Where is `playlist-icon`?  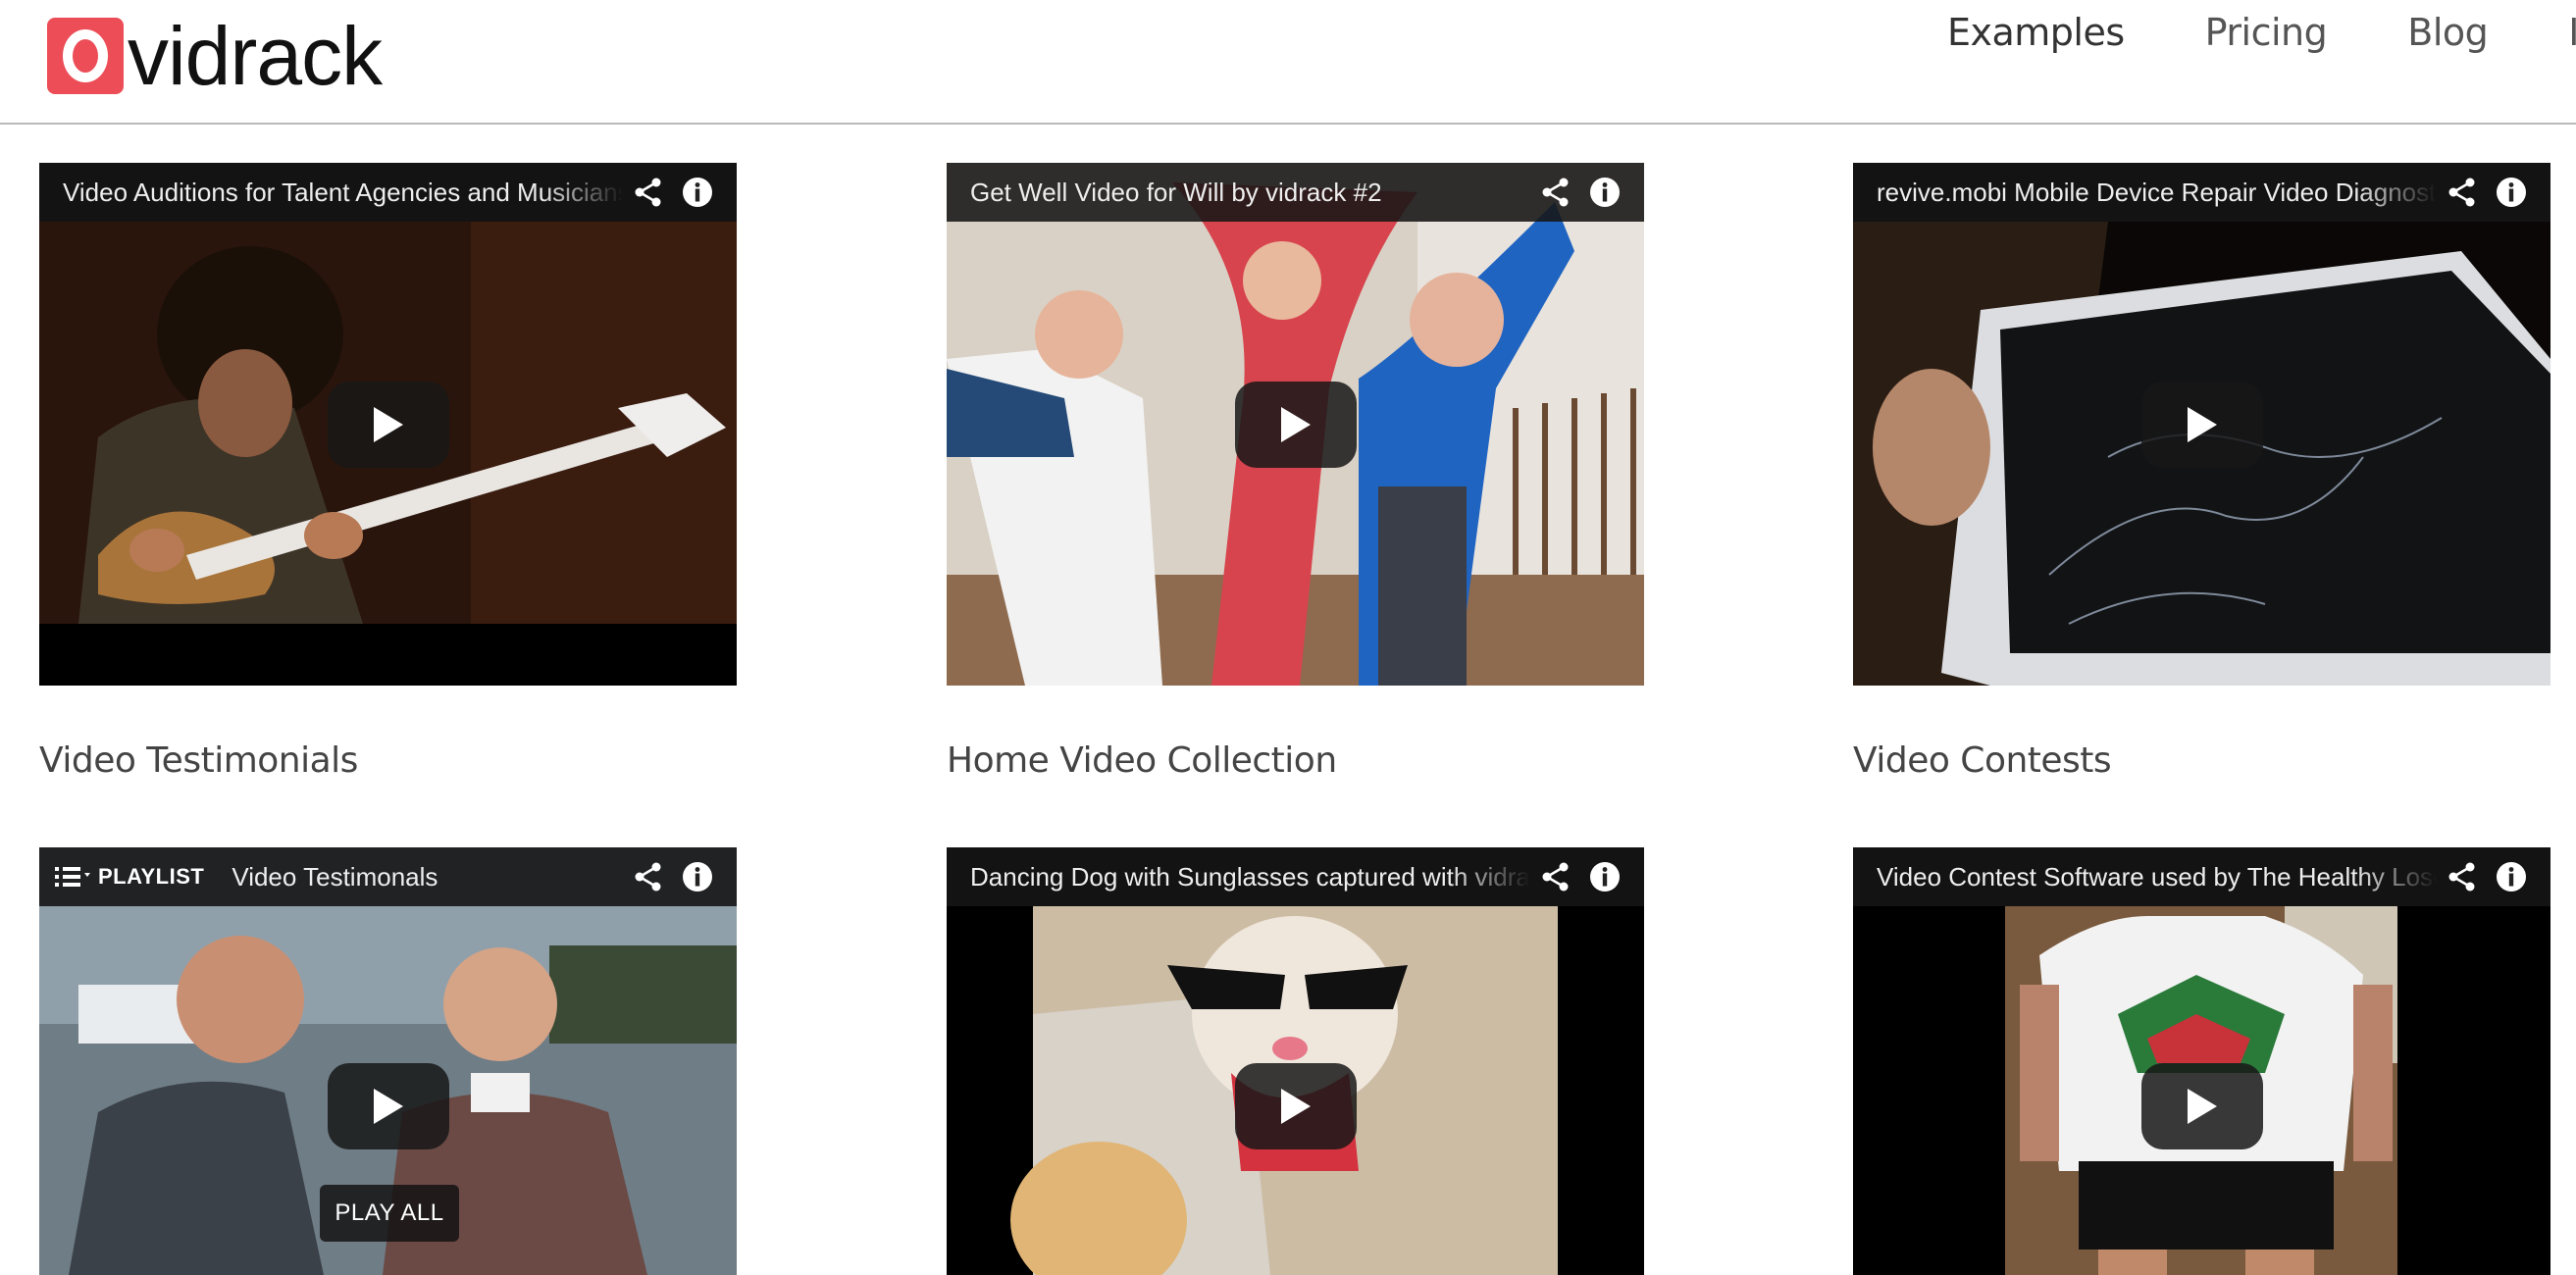 playlist-icon is located at coordinates (72, 877).